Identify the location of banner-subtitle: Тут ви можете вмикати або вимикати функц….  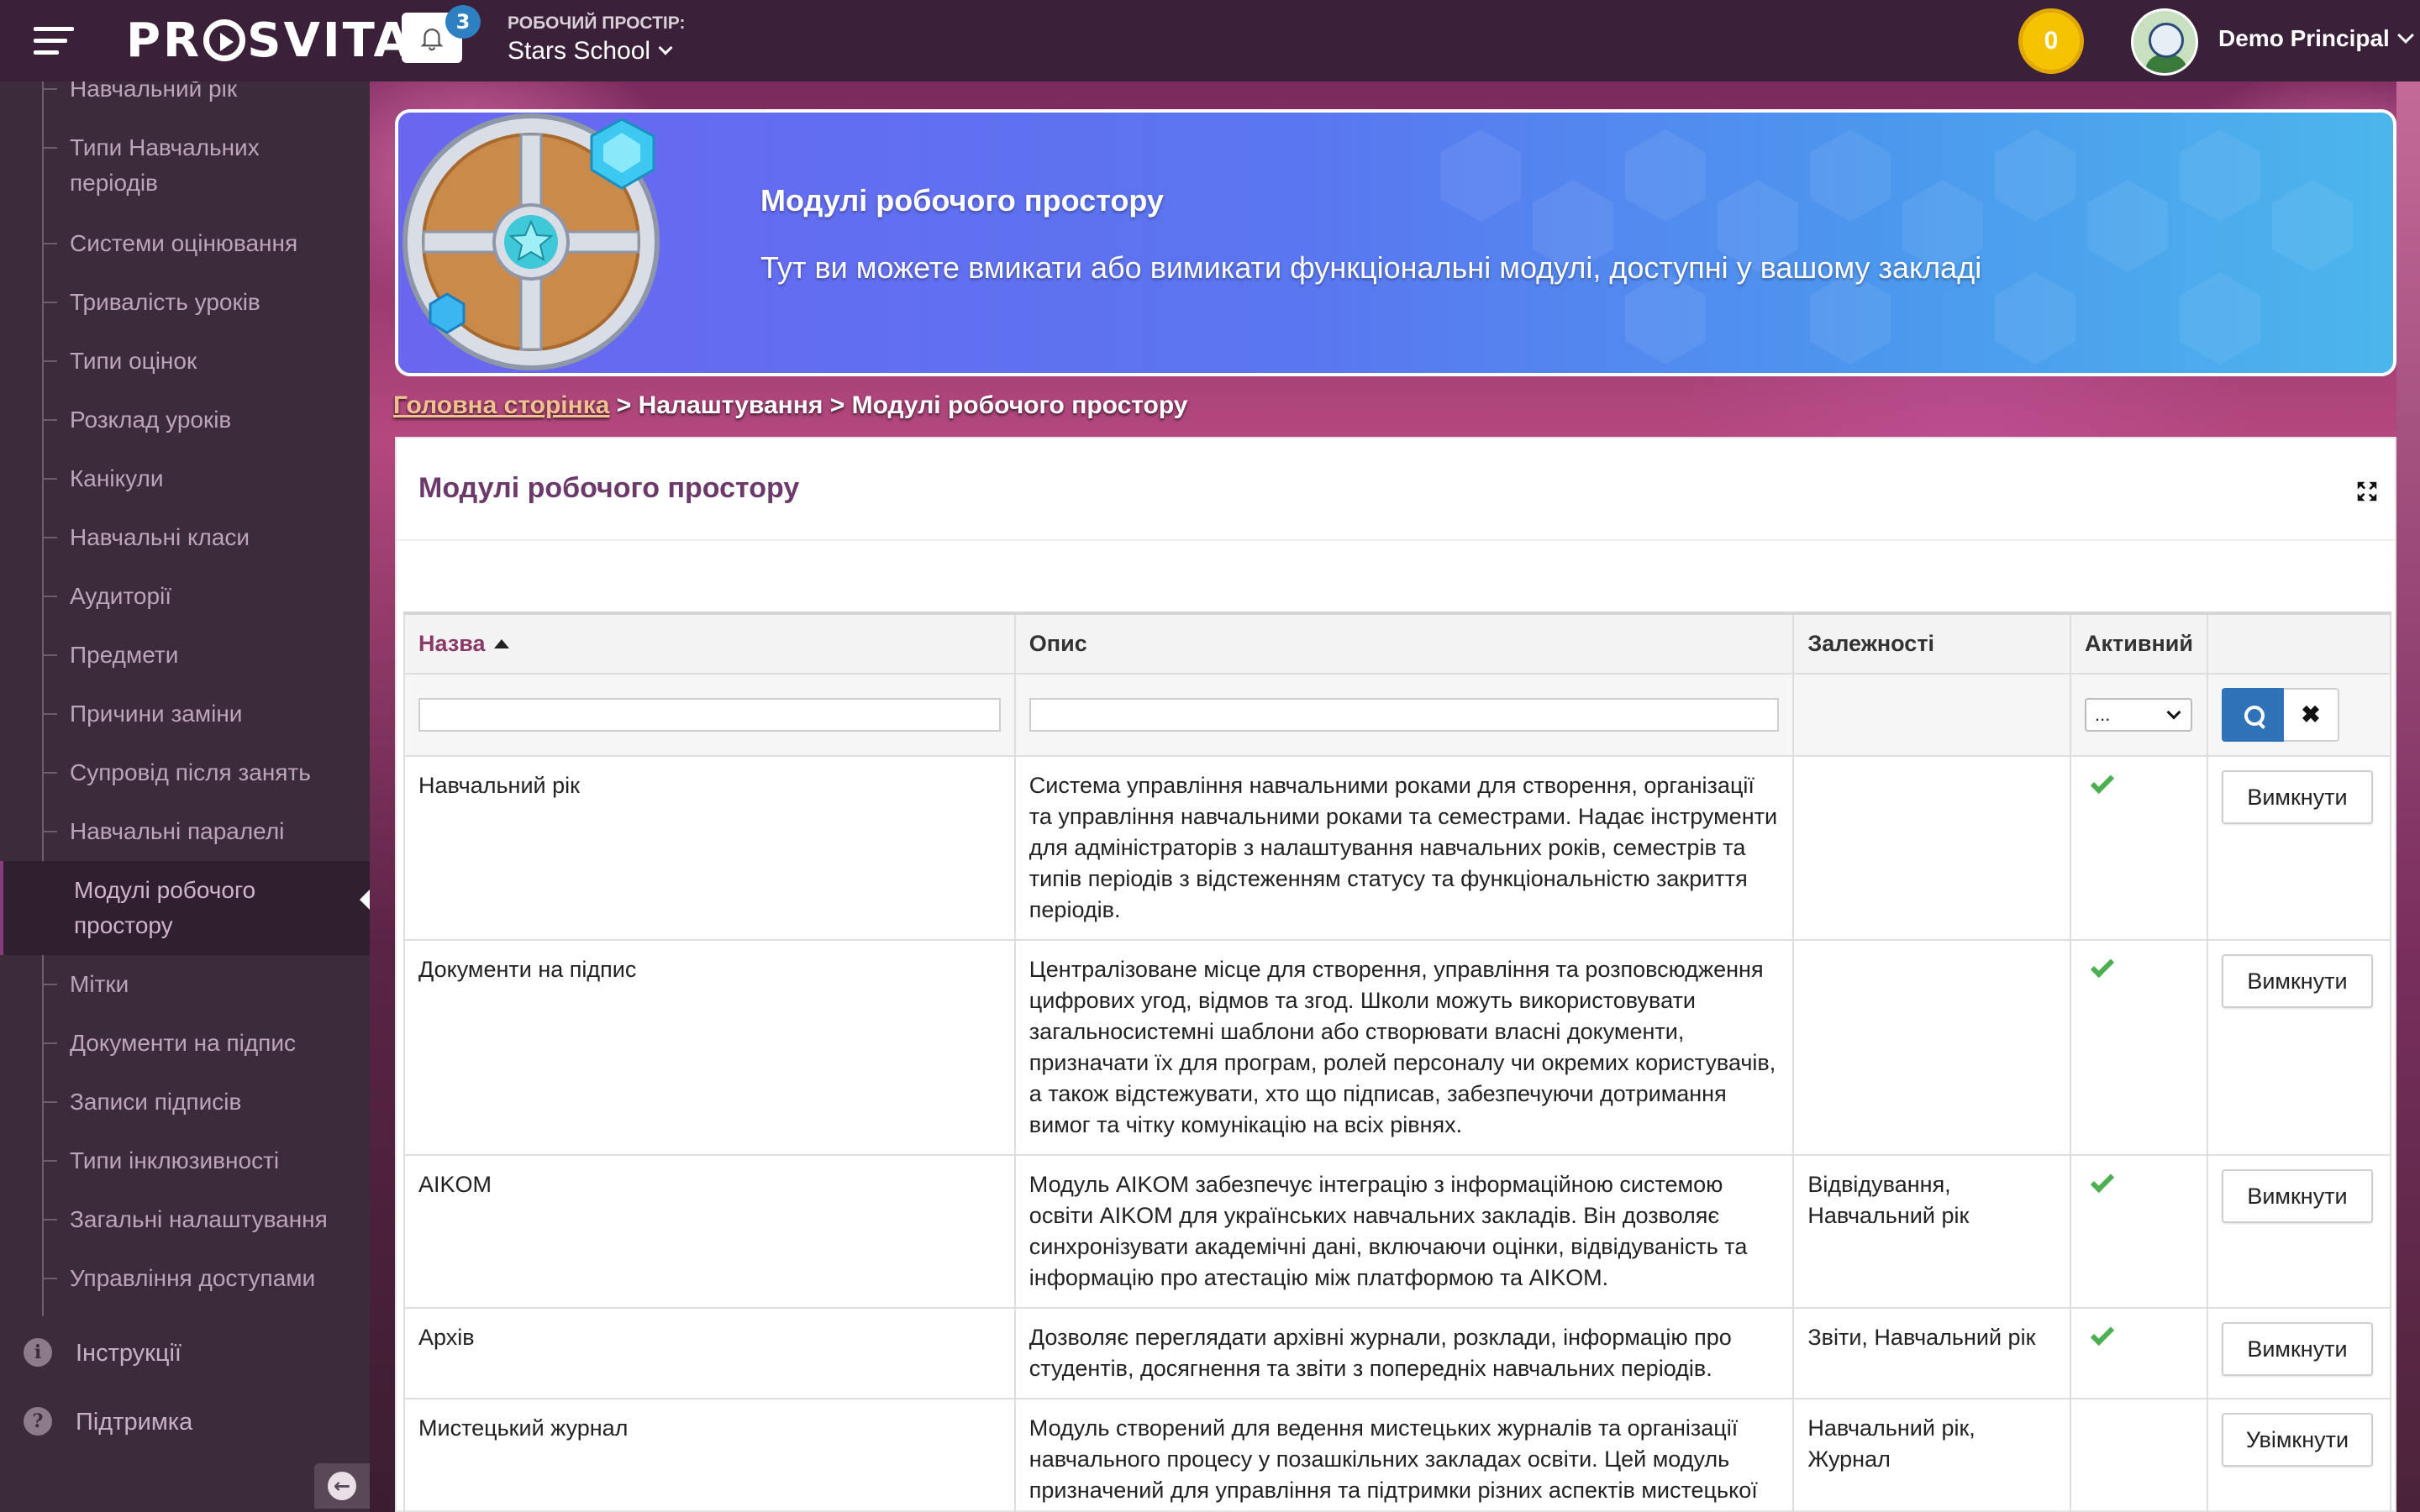
(1371, 267).